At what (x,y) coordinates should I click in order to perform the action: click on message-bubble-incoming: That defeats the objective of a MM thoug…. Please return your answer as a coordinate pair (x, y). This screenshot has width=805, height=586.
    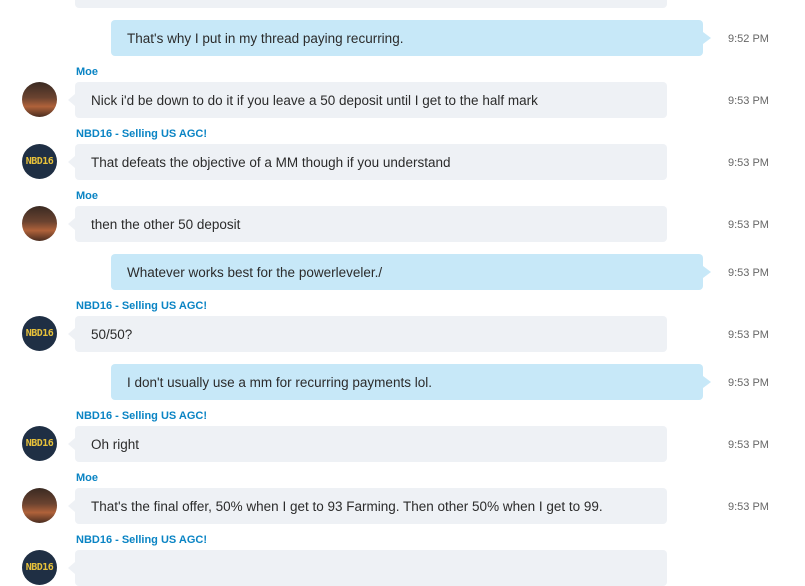
    Looking at the image, I should click on (367, 162).